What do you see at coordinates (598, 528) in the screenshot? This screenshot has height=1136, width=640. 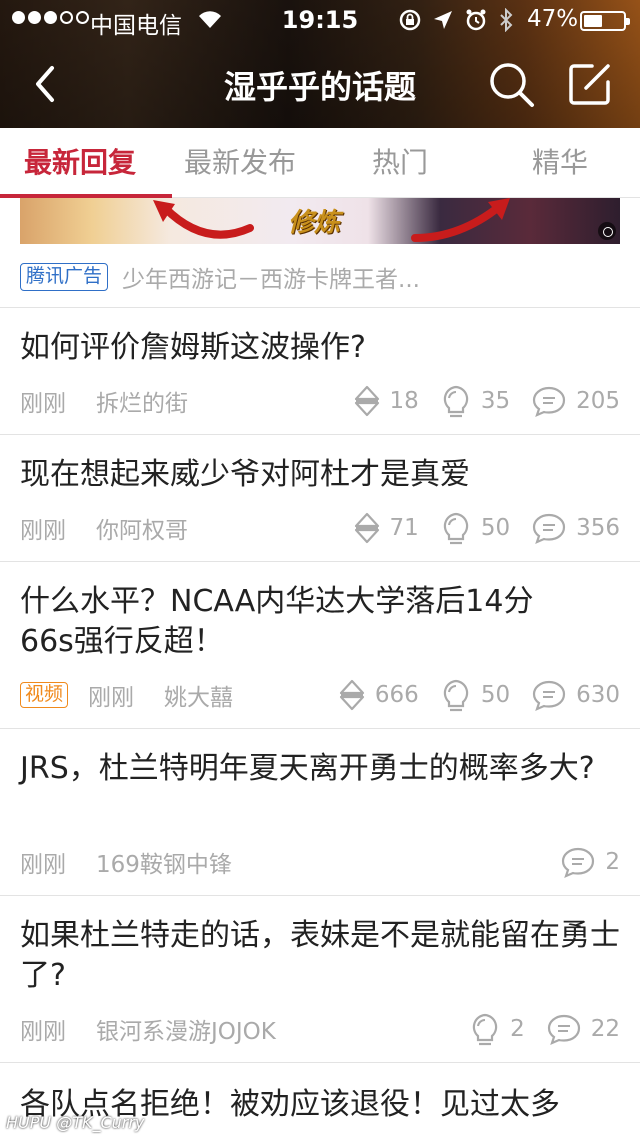 I see `reply-count: 356` at bounding box center [598, 528].